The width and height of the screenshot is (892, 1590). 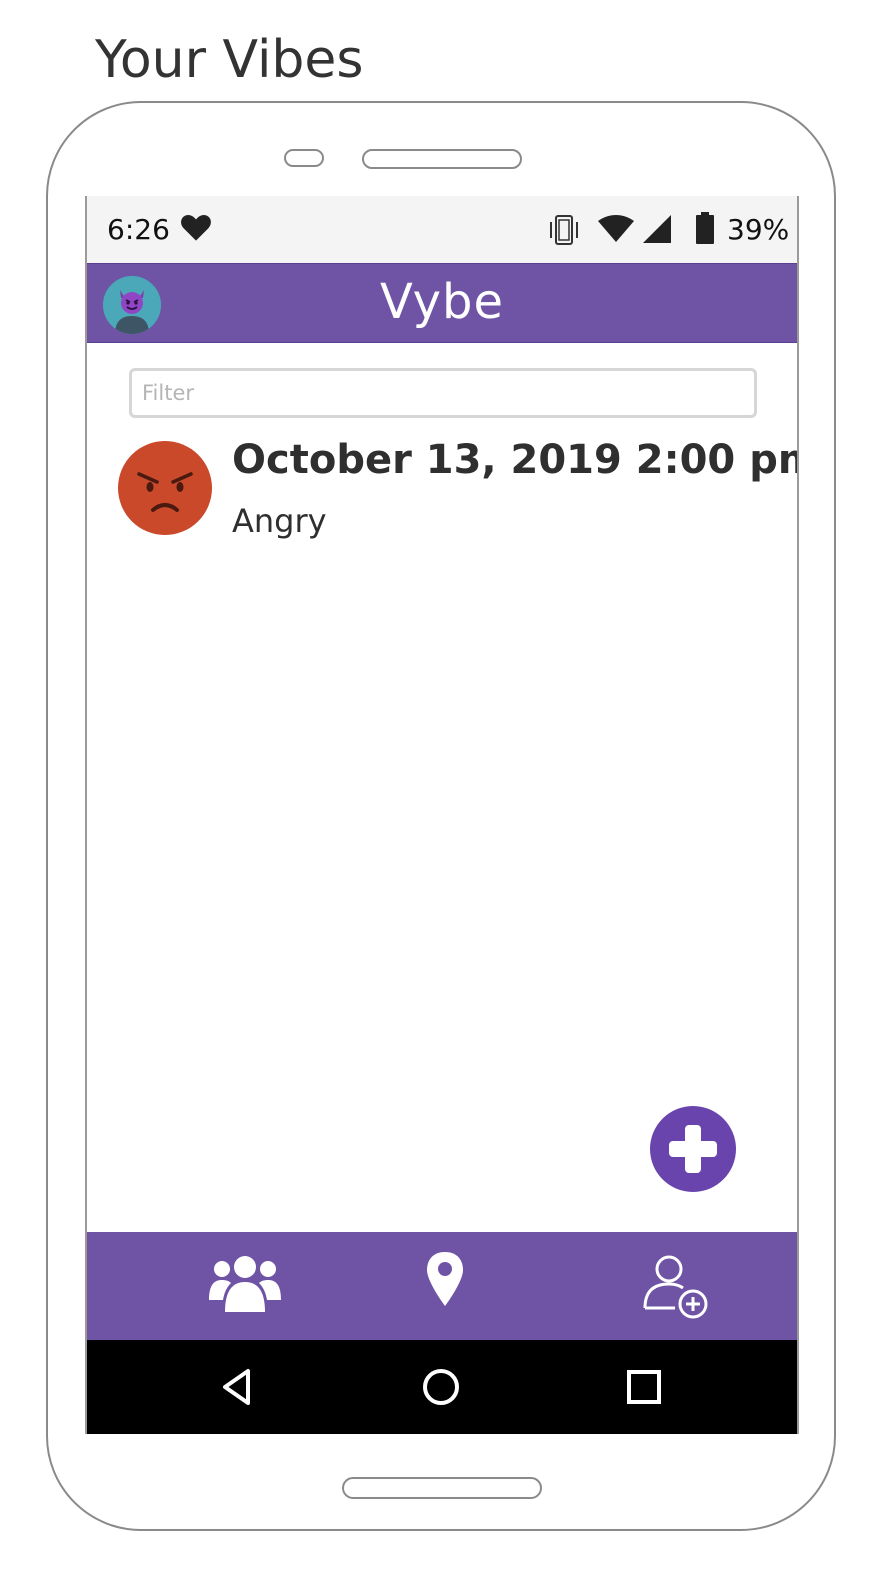 I want to click on page-title: Your Vibes, so click(x=229, y=60).